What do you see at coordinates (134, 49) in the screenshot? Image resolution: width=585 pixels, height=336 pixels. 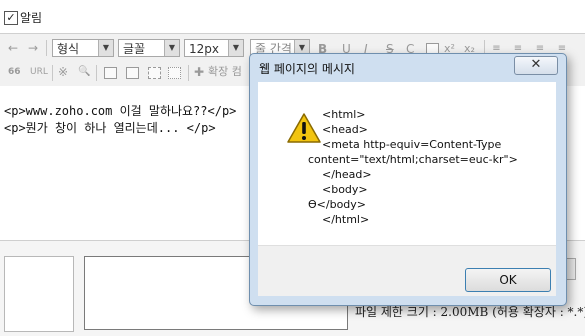 I see `font-select-value: 글꼴` at bounding box center [134, 49].